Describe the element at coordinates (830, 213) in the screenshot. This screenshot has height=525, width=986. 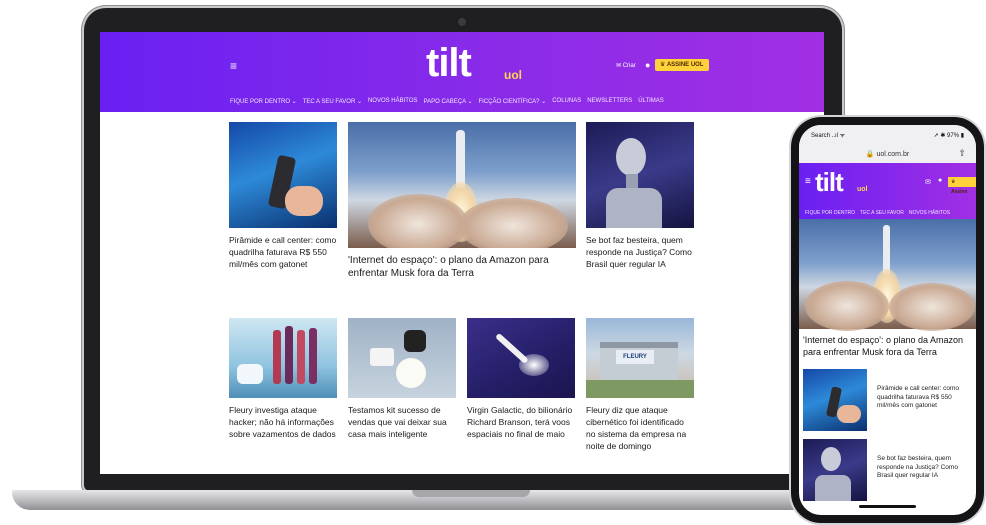
I see `nav-item: FIQUE POR DENTRO` at that location.